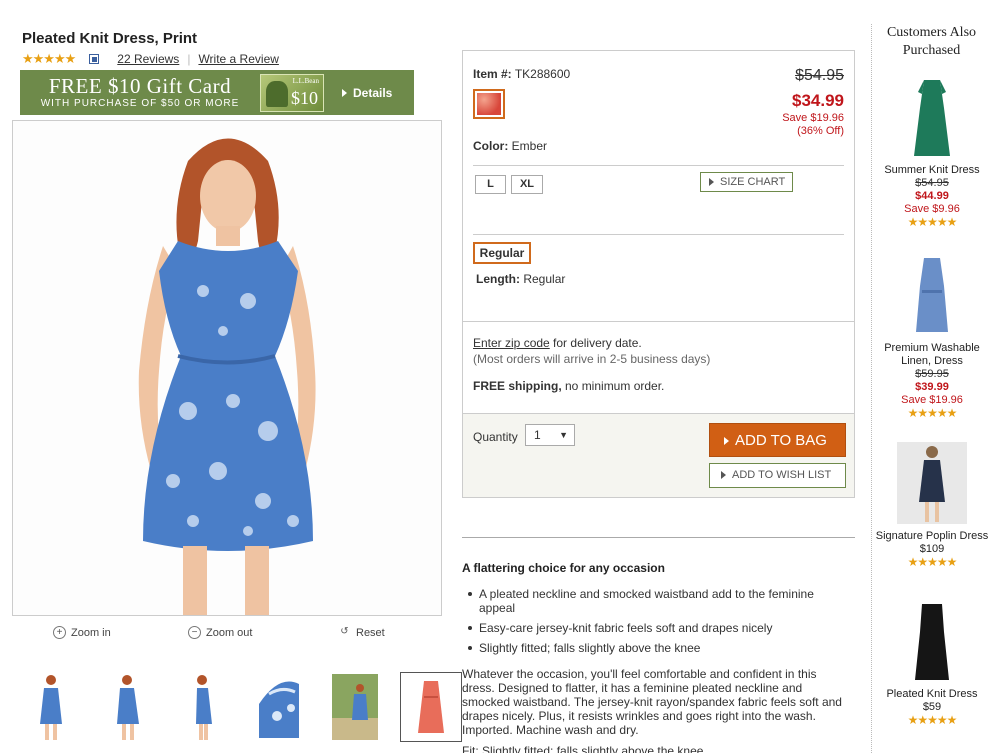  Describe the element at coordinates (498, 279) in the screenshot. I see `length-label-title: Length:` at that location.